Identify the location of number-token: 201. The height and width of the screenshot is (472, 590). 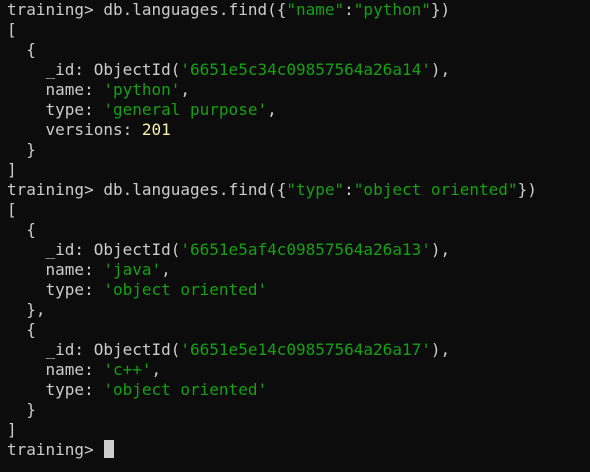
(156, 129).